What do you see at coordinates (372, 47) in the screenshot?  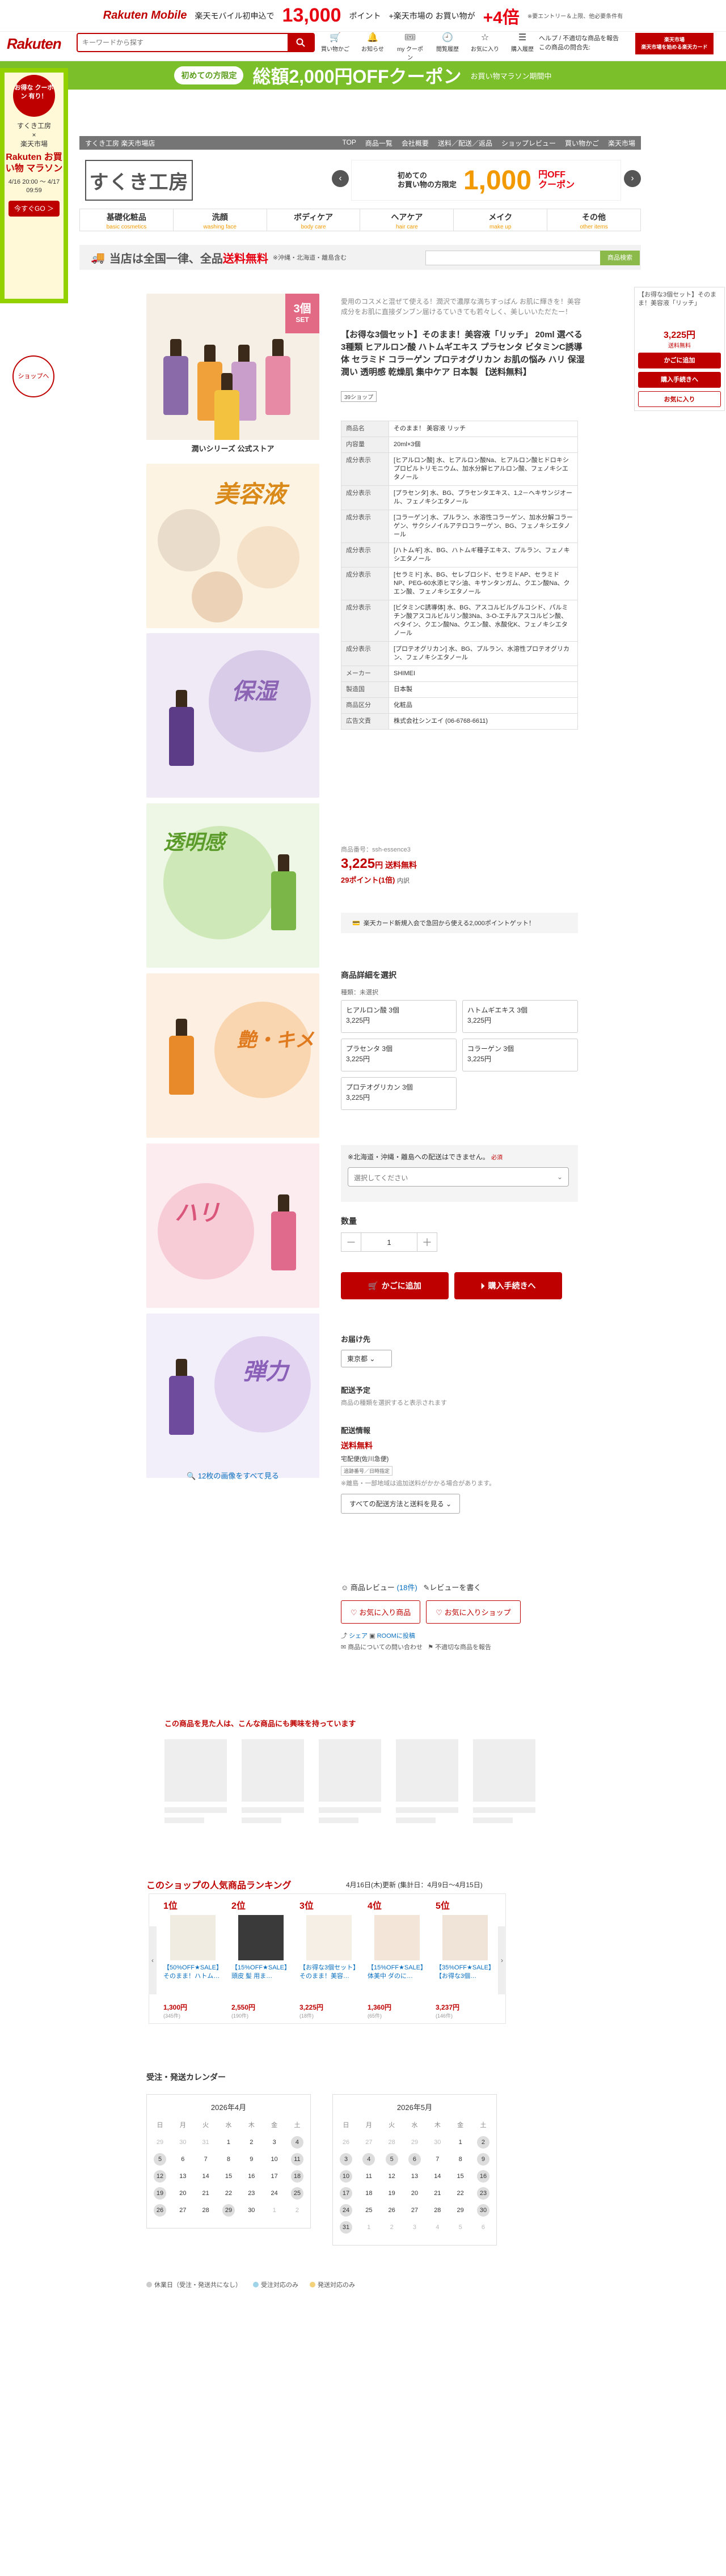 I see `header-icon-bell: 🔔 お知らせ` at bounding box center [372, 47].